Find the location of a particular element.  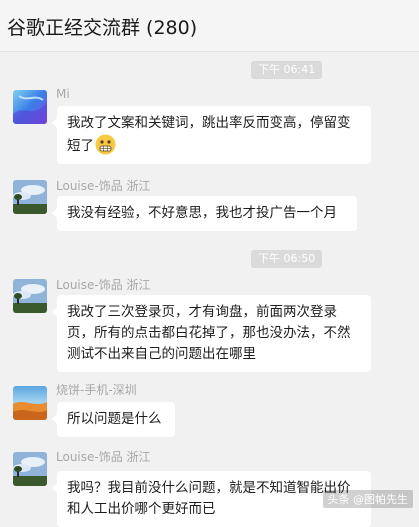

sender-name: 烧饼-手机-深圳 is located at coordinates (96, 390).